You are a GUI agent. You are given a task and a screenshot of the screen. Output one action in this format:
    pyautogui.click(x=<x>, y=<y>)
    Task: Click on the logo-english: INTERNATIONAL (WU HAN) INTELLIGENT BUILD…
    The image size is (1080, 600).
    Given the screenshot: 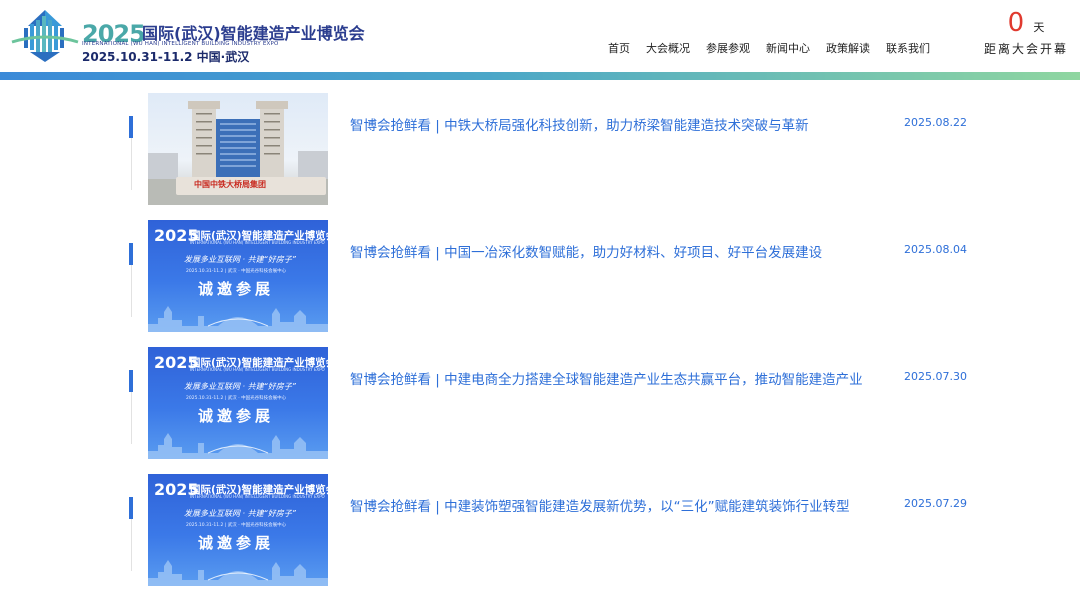 What is the action you would take?
    pyautogui.click(x=180, y=44)
    